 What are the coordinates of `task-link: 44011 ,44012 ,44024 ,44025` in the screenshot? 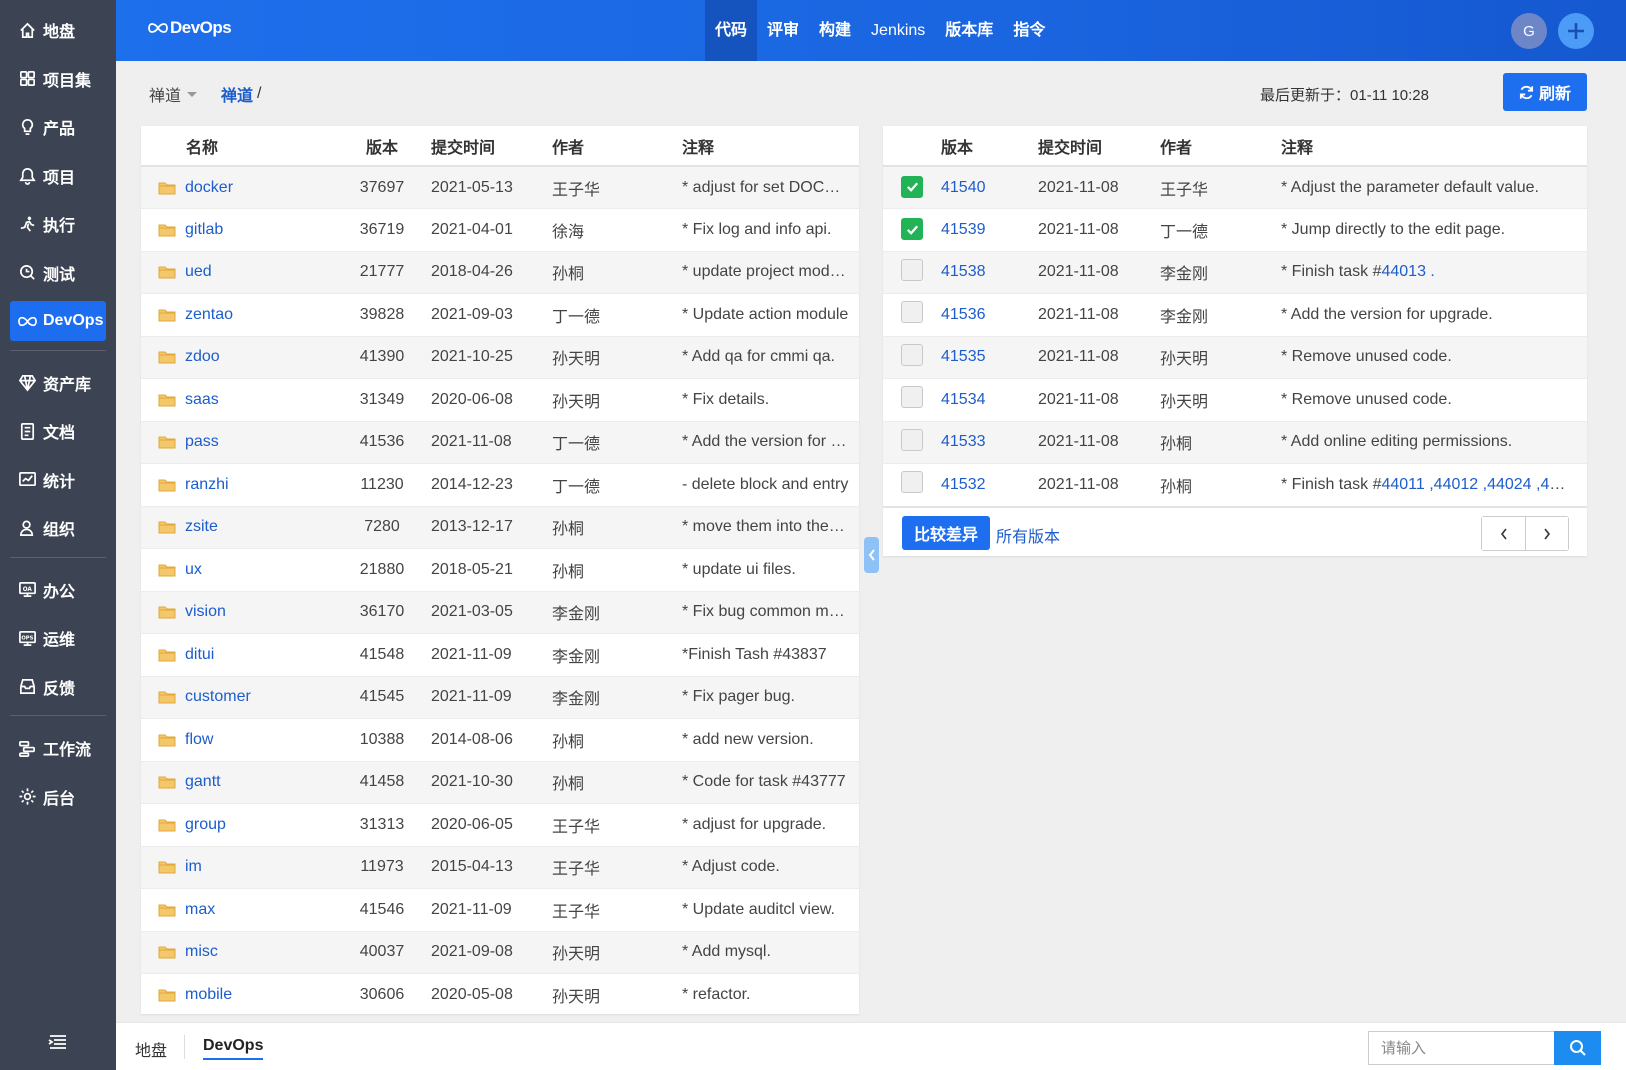 It's located at (1482, 484).